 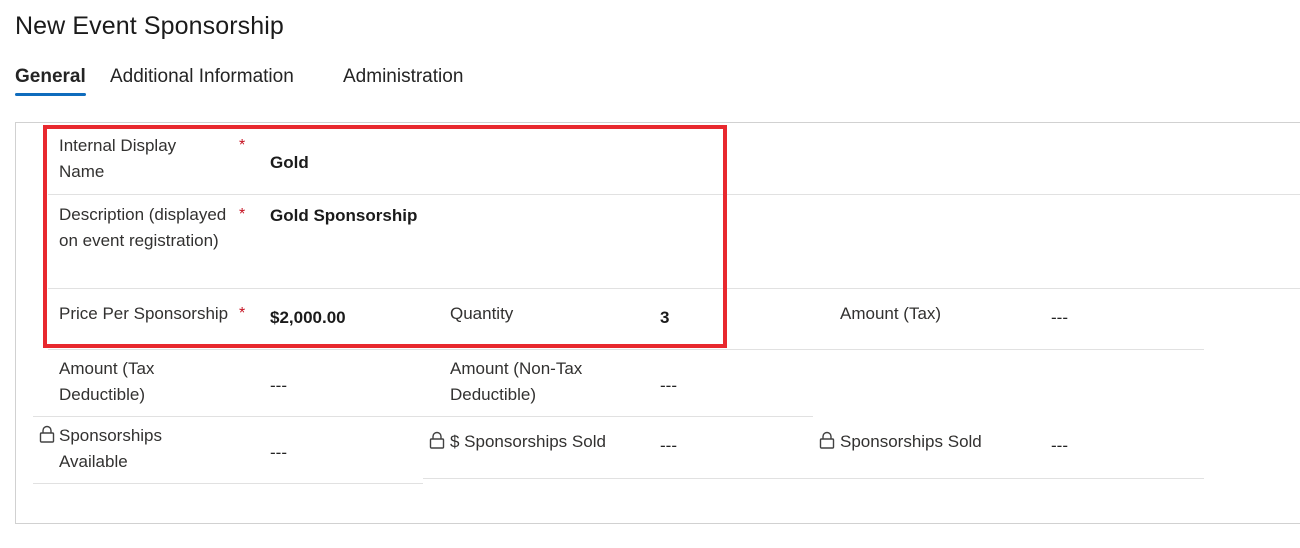 I want to click on amount-tax-label: Amount (Tax), so click(x=891, y=313).